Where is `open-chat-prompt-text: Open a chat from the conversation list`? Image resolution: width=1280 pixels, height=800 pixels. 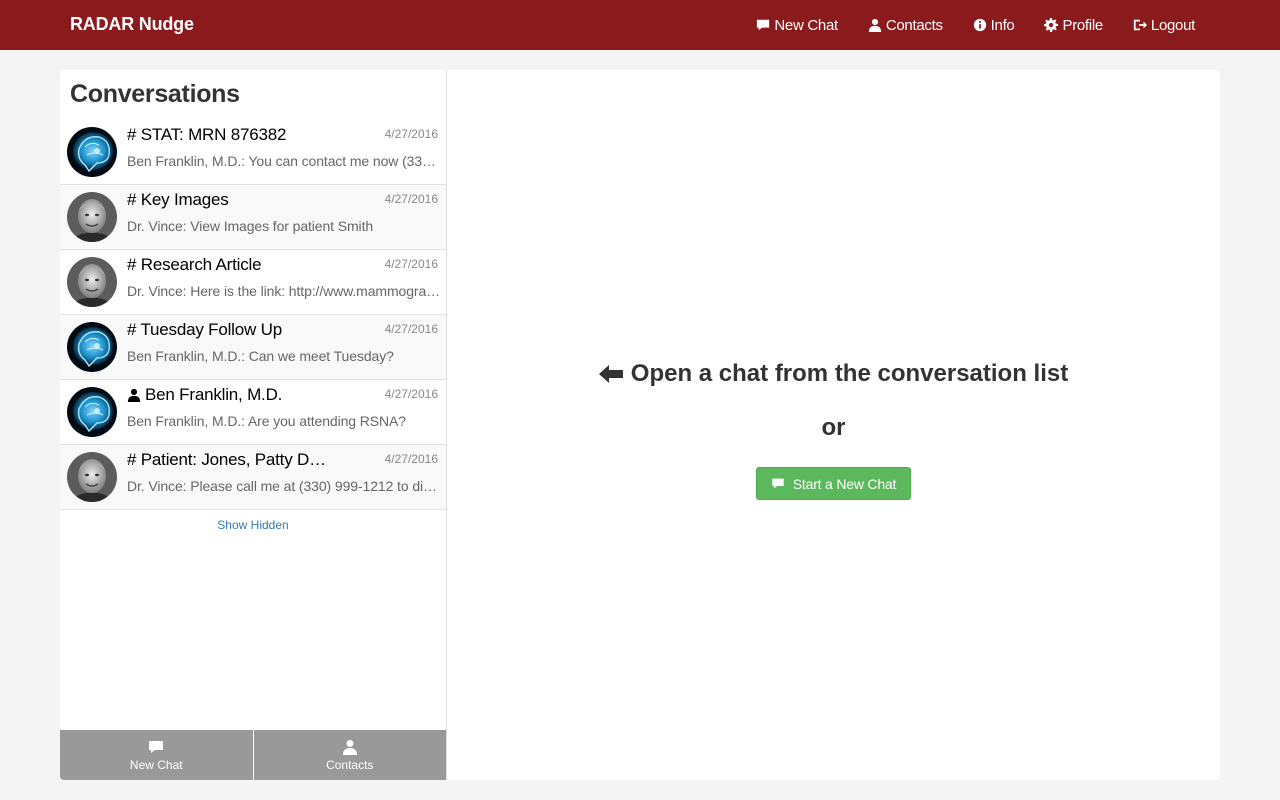
open-chat-prompt-text: Open a chat from the conversation list is located at coordinates (849, 373).